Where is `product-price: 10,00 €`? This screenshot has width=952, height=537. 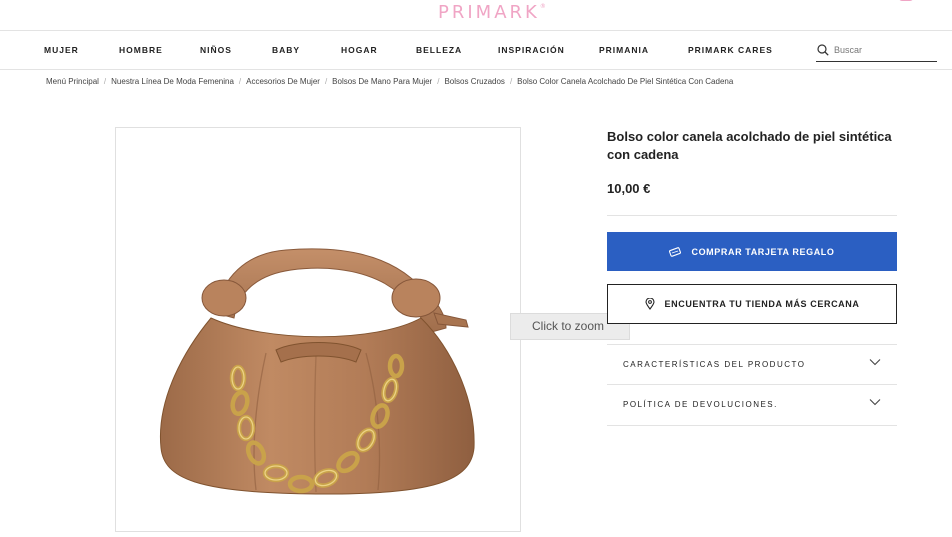 product-price: 10,00 € is located at coordinates (629, 188).